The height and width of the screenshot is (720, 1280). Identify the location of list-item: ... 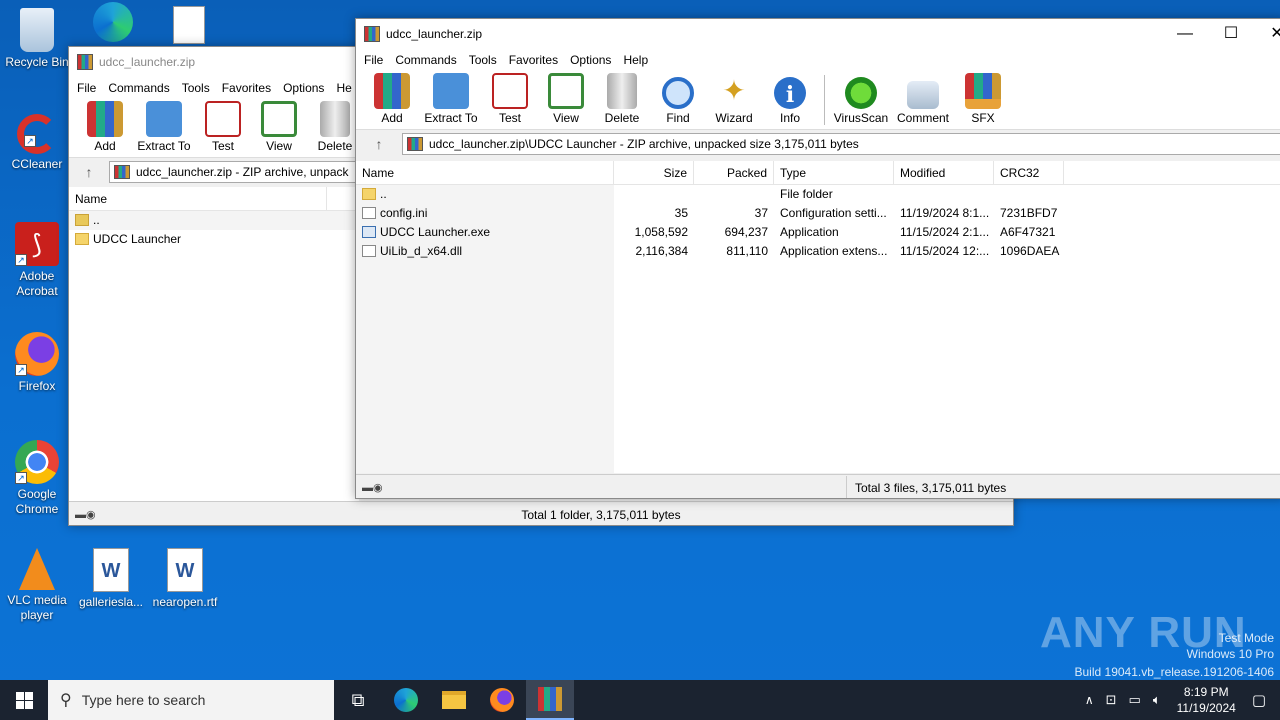
(214, 220).